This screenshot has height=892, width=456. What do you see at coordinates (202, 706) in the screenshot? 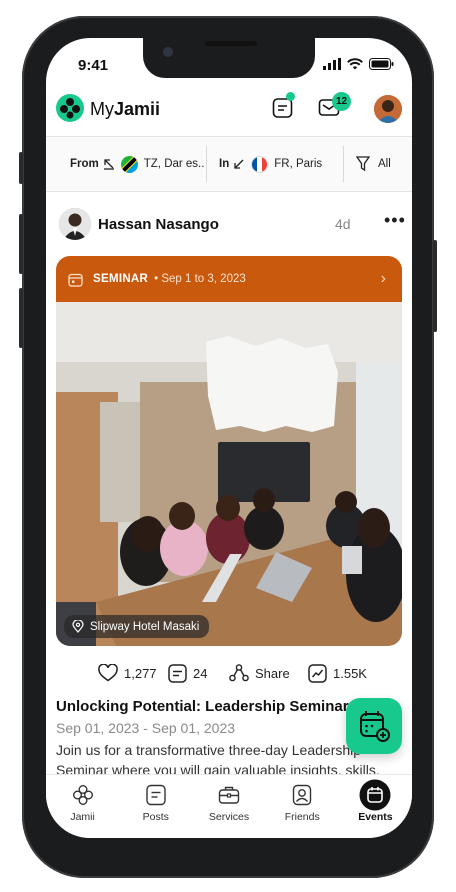
I see `post-title: Unlocking Potential: Leadership Seminar` at bounding box center [202, 706].